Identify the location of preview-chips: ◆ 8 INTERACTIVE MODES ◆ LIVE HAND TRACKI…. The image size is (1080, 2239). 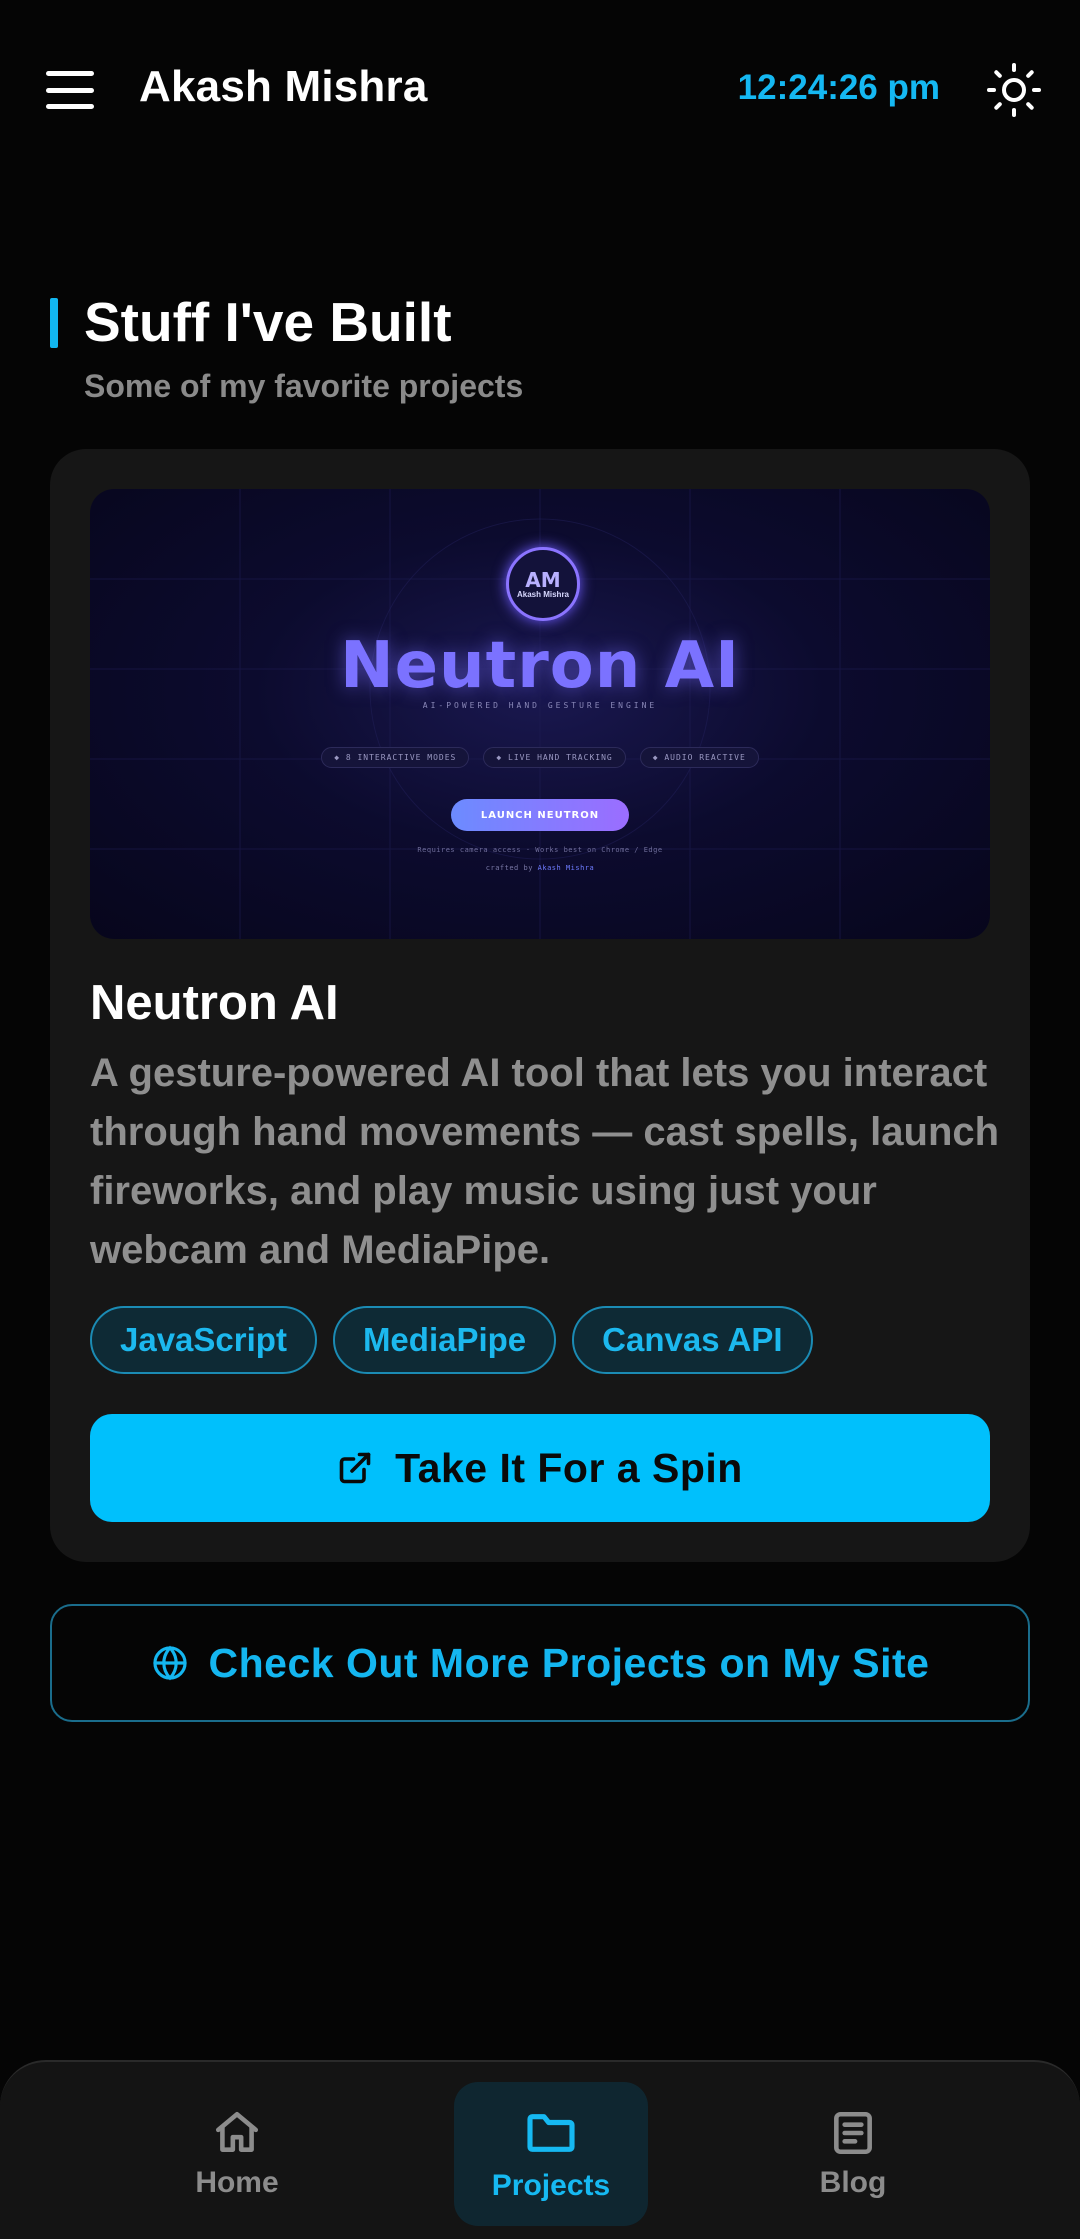
(540, 757).